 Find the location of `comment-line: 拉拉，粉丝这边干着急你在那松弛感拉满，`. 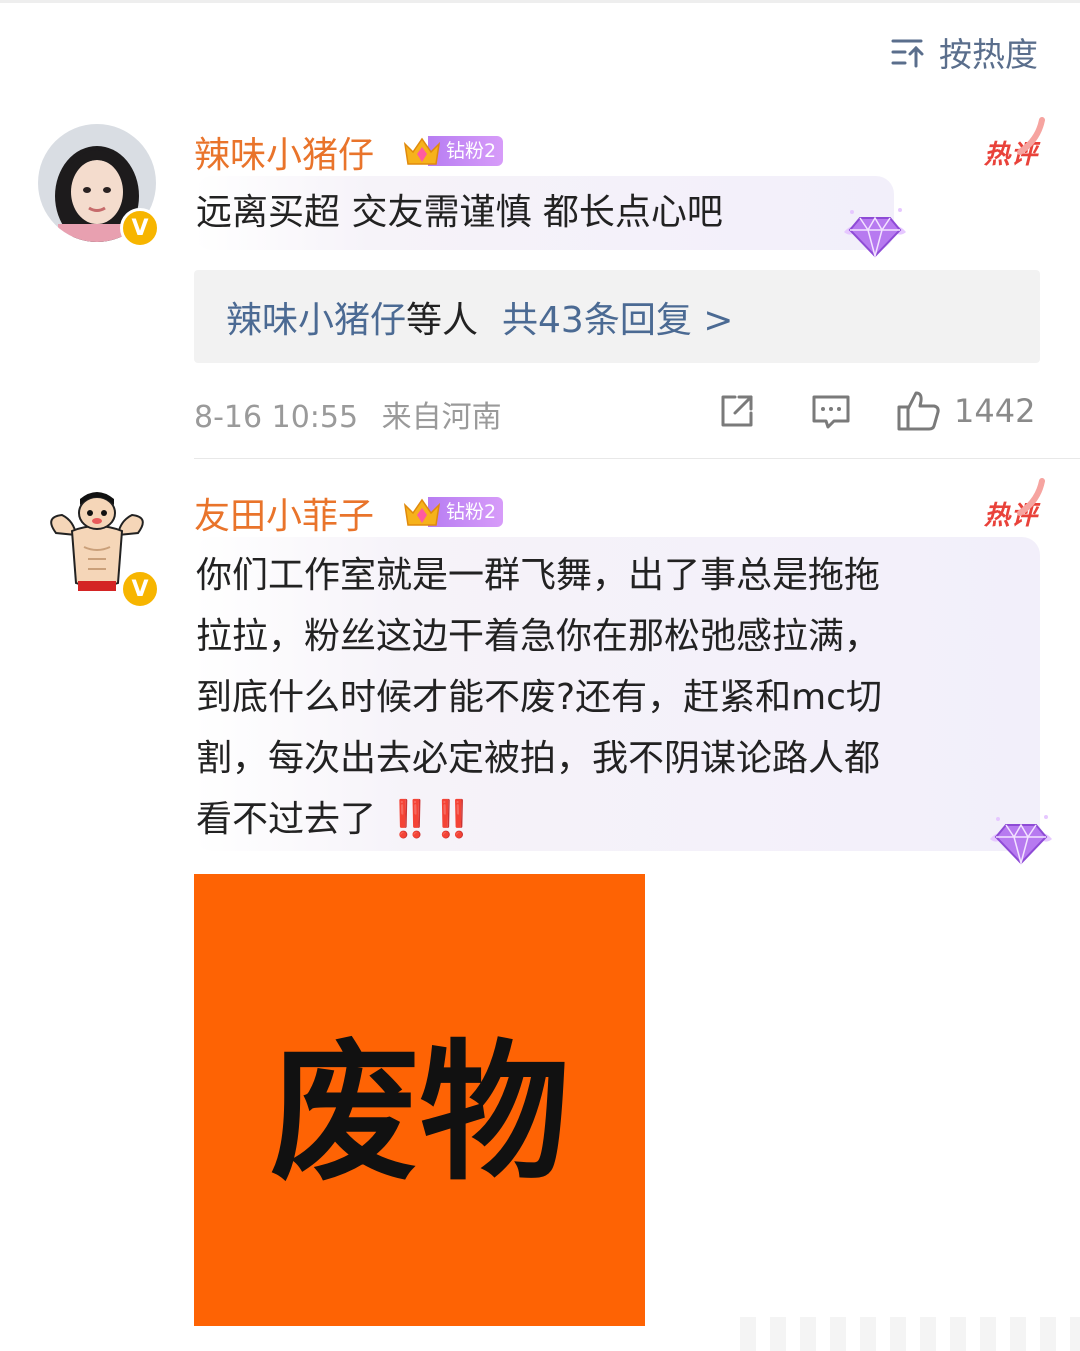

comment-line: 拉拉，粉丝这边干着急你在那松弛感拉满， is located at coordinates (538, 636).